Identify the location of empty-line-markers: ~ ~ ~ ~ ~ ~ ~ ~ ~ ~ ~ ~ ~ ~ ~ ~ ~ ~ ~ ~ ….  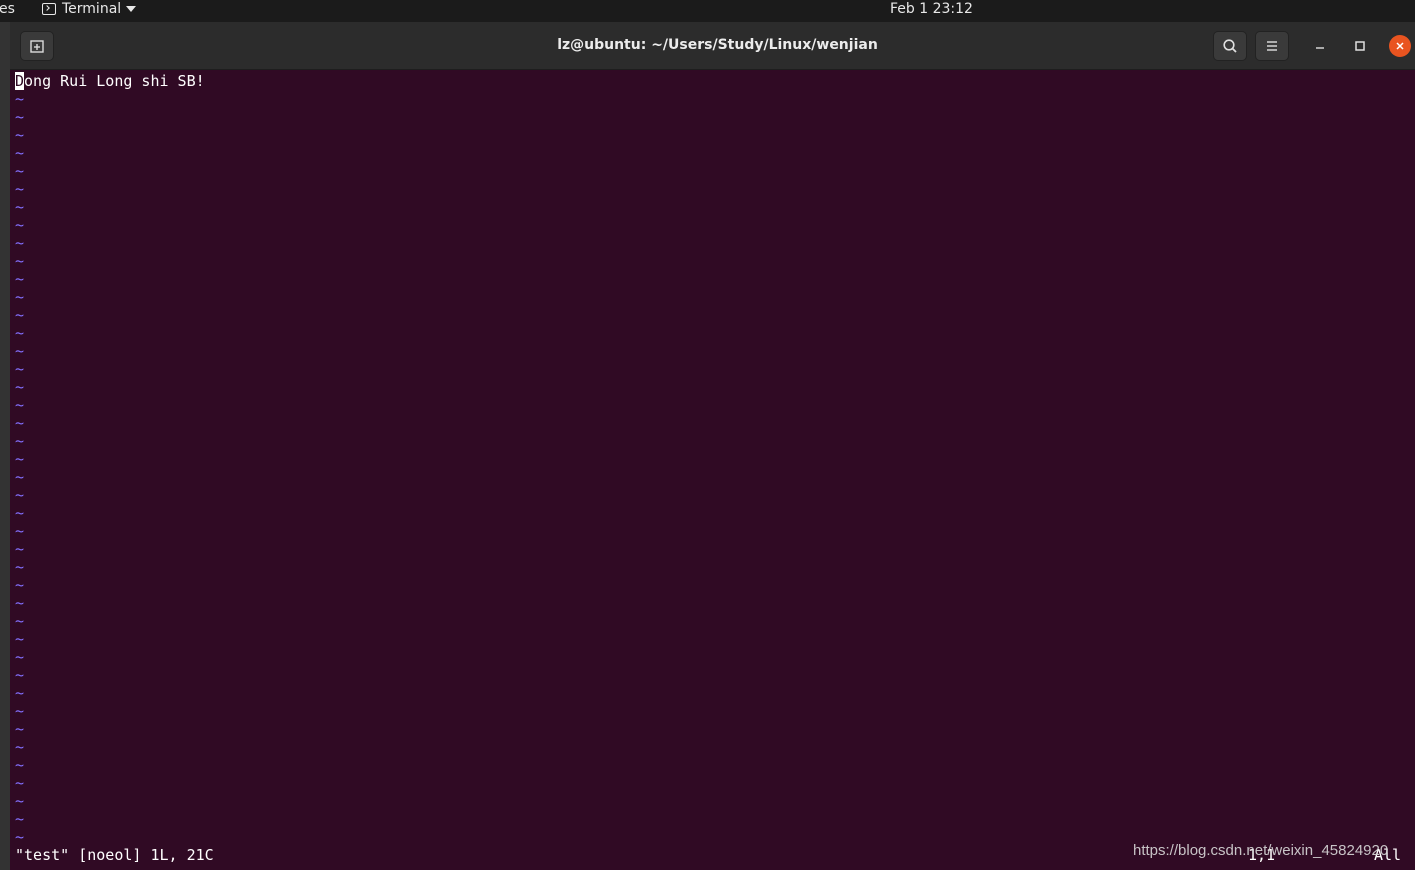
(20, 468).